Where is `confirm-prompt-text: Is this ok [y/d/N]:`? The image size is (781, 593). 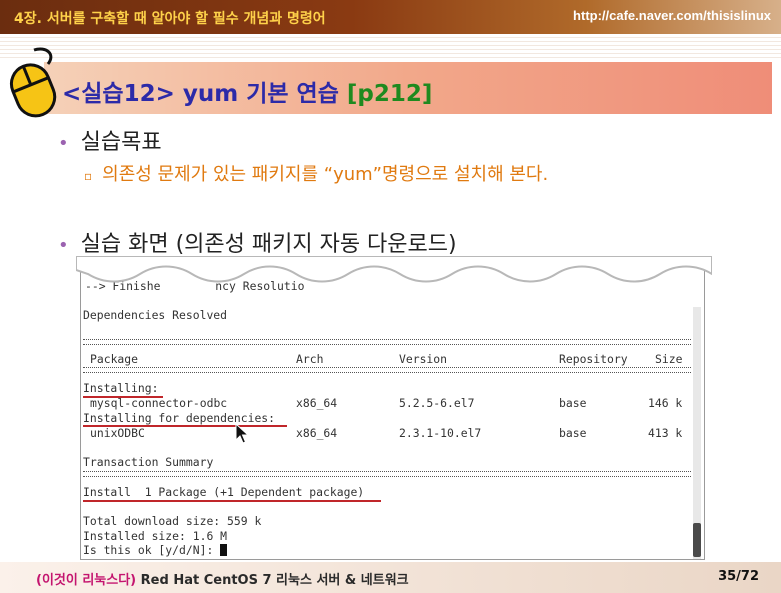 confirm-prompt-text: Is this ok [y/d/N]: is located at coordinates (152, 550).